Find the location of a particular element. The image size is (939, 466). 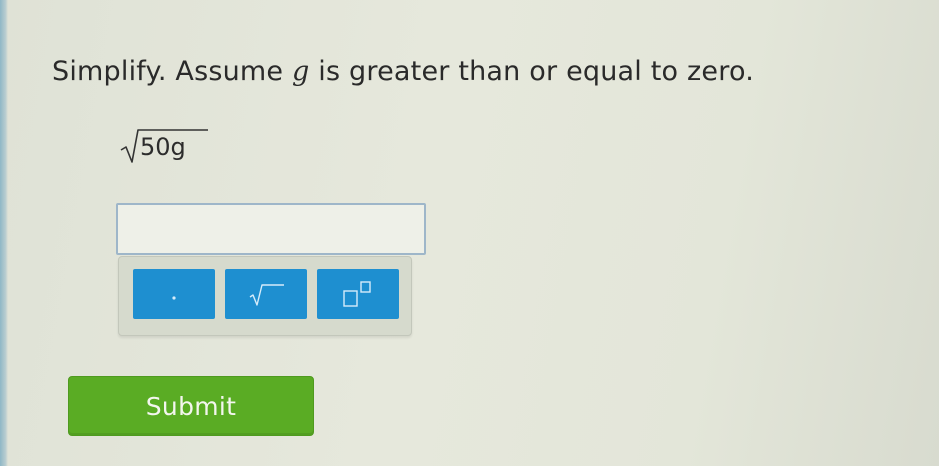

math-keypad is located at coordinates (265, 296).